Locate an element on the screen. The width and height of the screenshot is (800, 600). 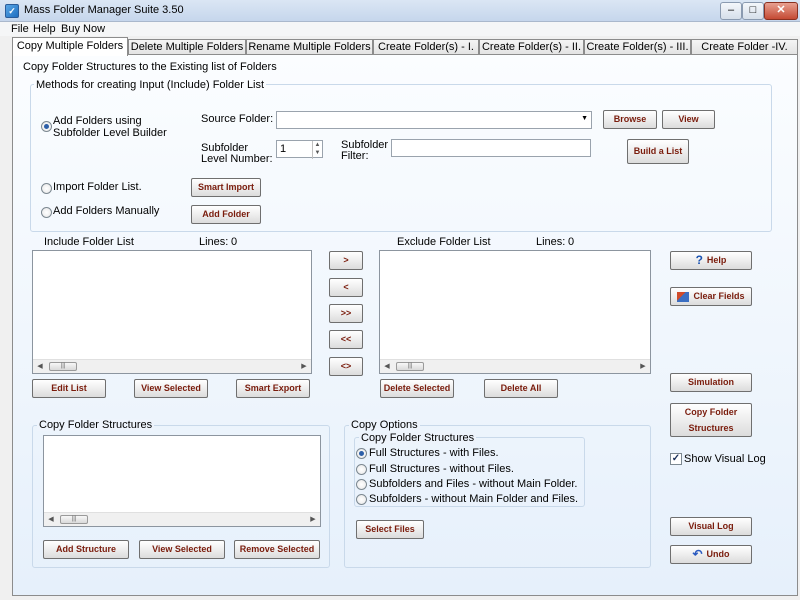
move-right-button: > is located at coordinates (346, 260).